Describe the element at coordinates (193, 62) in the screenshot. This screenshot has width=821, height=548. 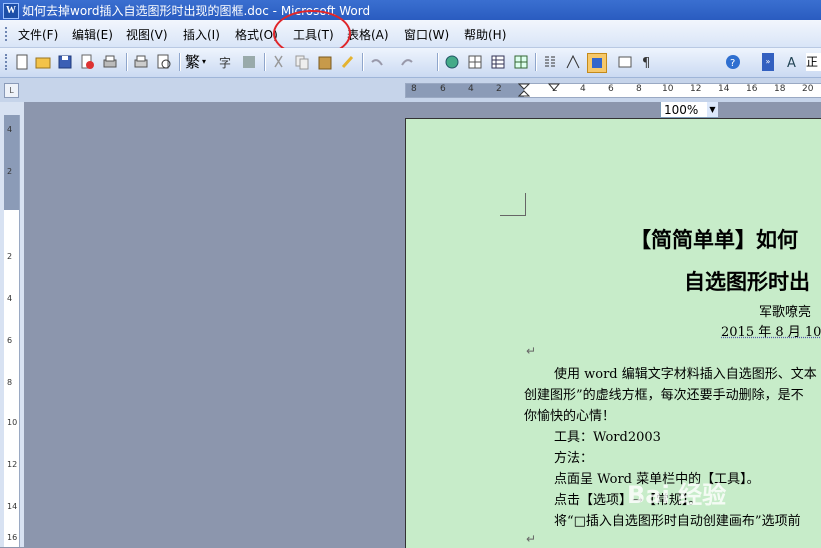
I see `traditional-chinese-button: 繁` at that location.